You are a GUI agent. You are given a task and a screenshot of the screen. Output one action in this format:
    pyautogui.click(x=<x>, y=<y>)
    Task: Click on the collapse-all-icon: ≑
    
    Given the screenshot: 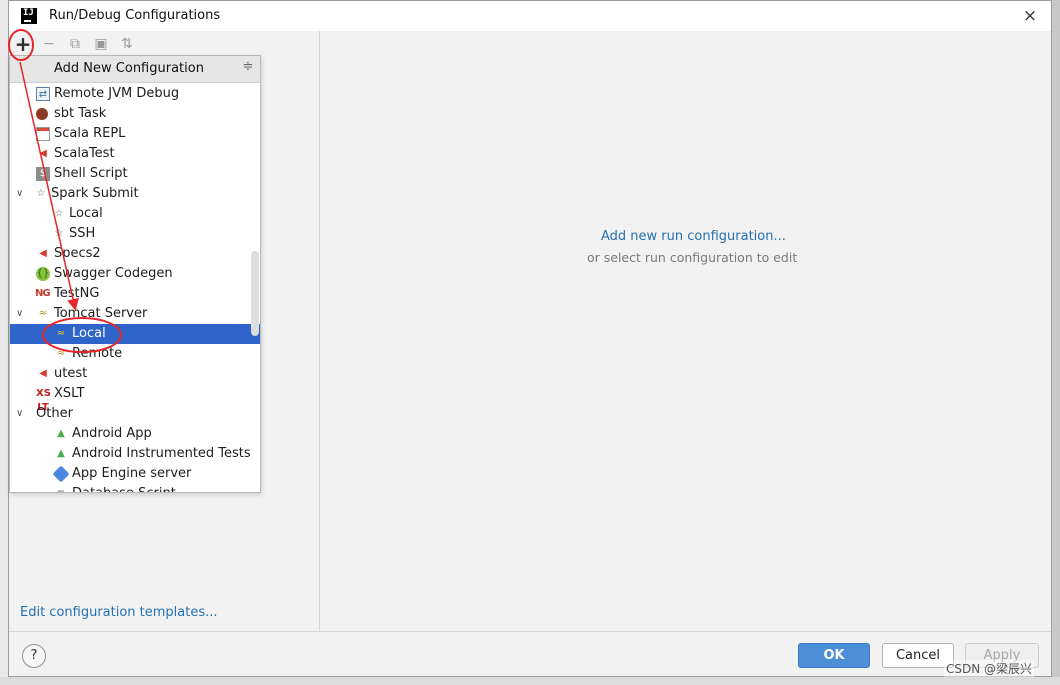 What is the action you would take?
    pyautogui.click(x=248, y=68)
    